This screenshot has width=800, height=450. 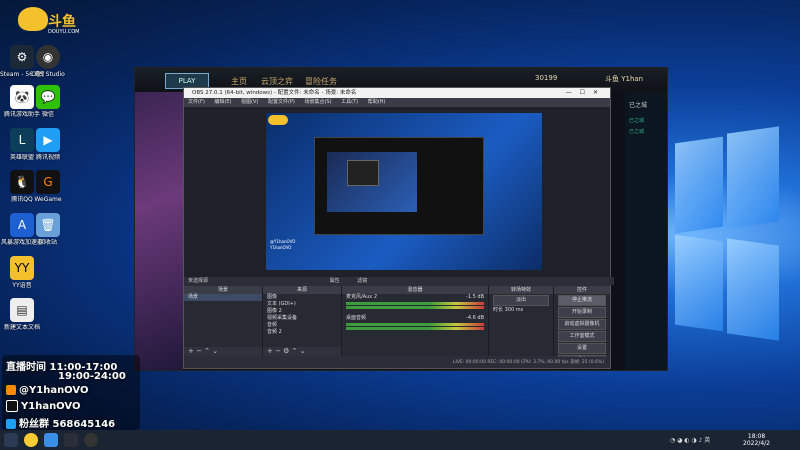 What do you see at coordinates (48, 186) in the screenshot?
I see `wegame-icon: G WeGame` at bounding box center [48, 186].